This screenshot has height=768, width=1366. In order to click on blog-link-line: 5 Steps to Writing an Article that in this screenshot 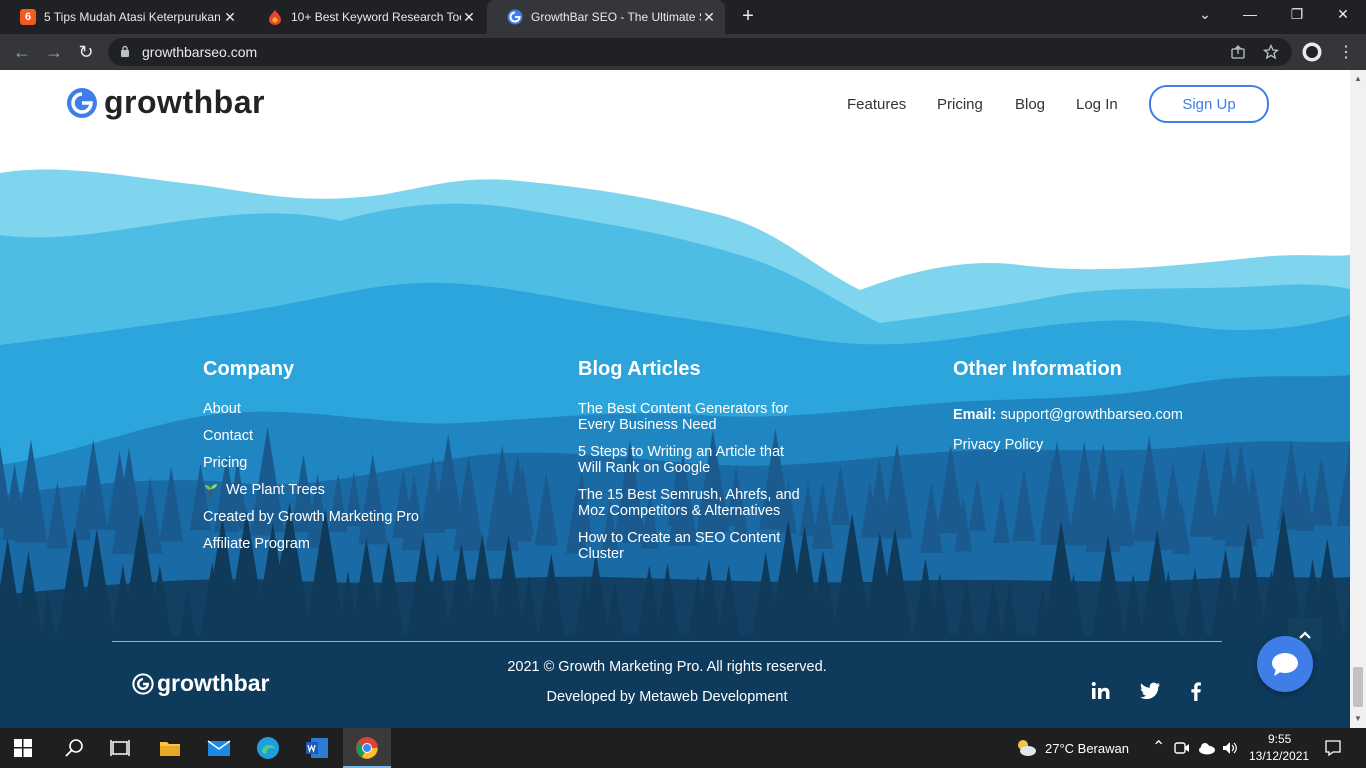, I will do `click(681, 452)`.